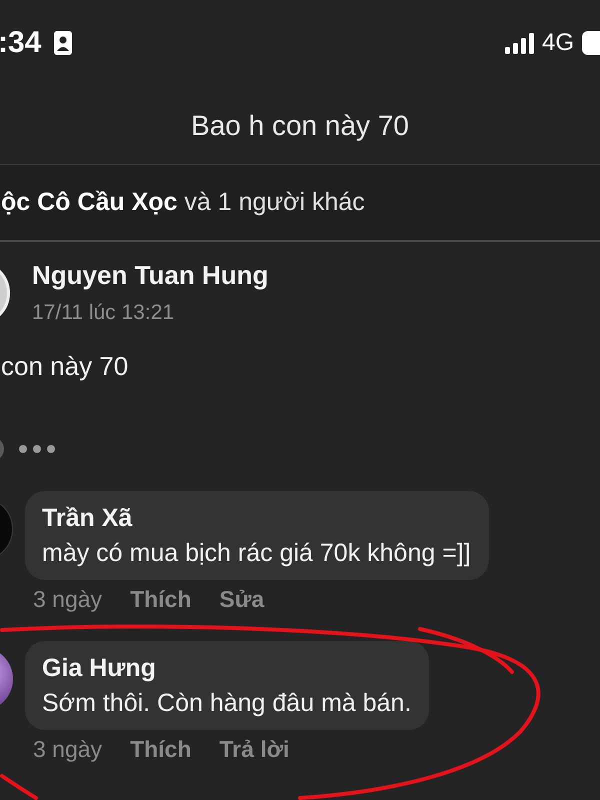  Describe the element at coordinates (65, 366) in the screenshot. I see `post-text: con này 70` at that location.